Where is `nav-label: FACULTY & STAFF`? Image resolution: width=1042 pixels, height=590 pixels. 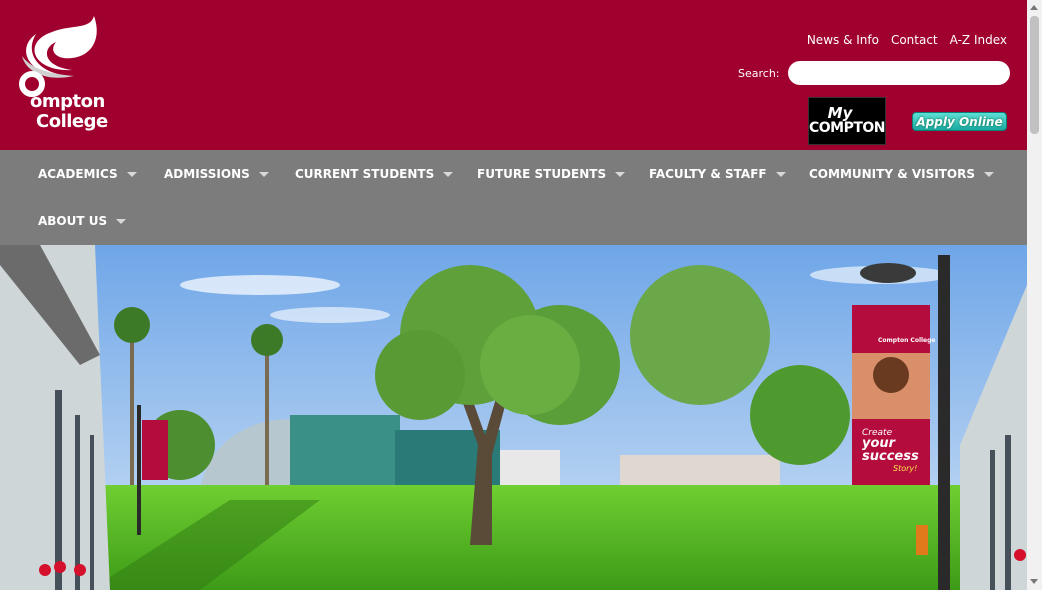
nav-label: FACULTY & STAFF is located at coordinates (708, 174).